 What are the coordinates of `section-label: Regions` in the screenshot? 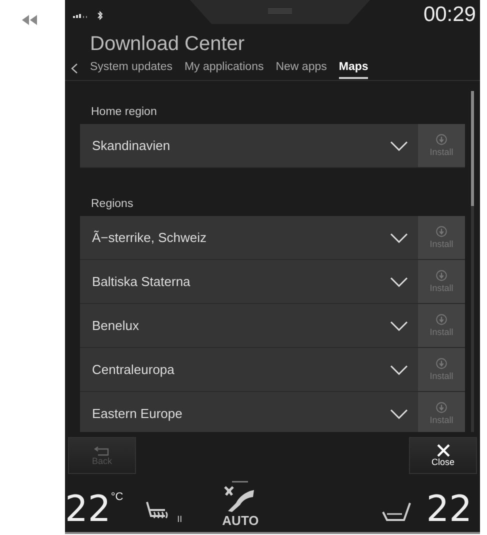 It's located at (112, 204).